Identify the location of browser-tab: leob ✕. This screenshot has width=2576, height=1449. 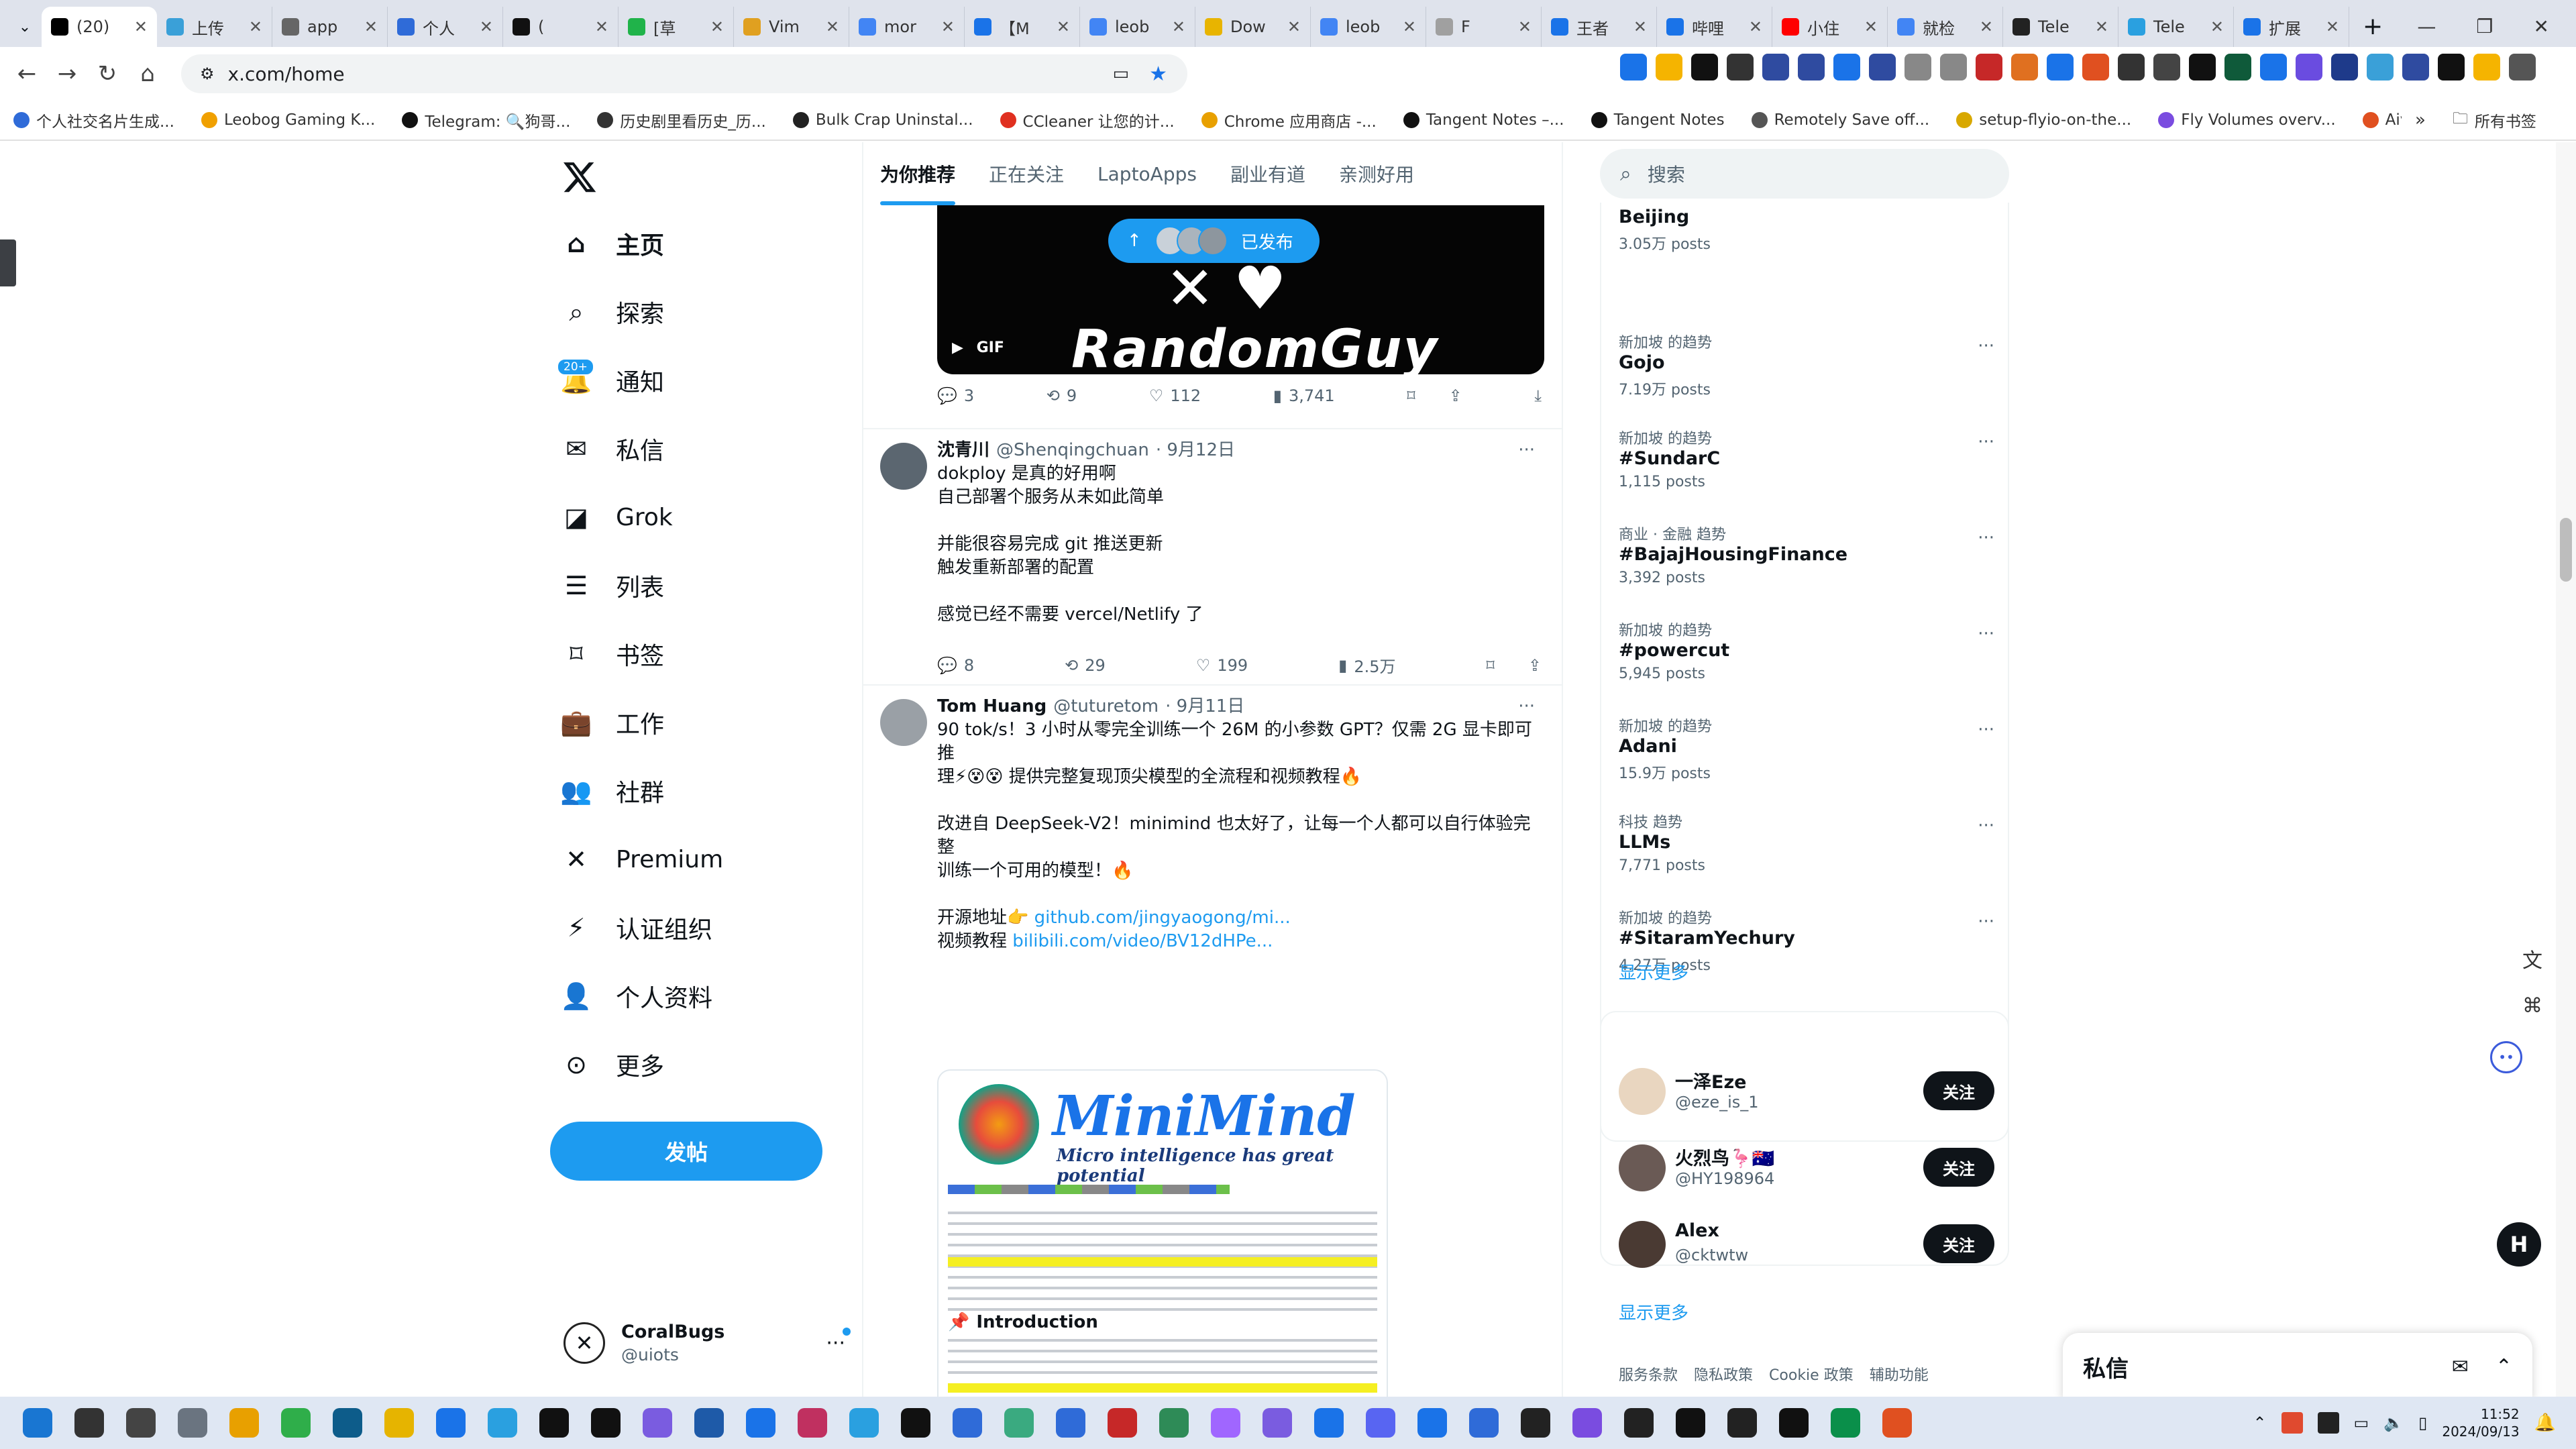
(1137, 27).